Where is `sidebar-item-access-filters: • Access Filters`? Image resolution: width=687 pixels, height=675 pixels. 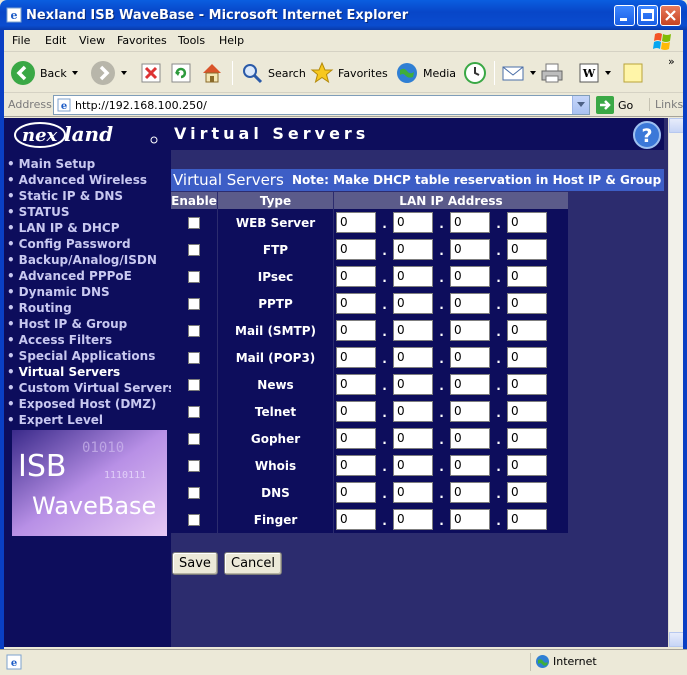 sidebar-item-access-filters: • Access Filters is located at coordinates (91, 340).